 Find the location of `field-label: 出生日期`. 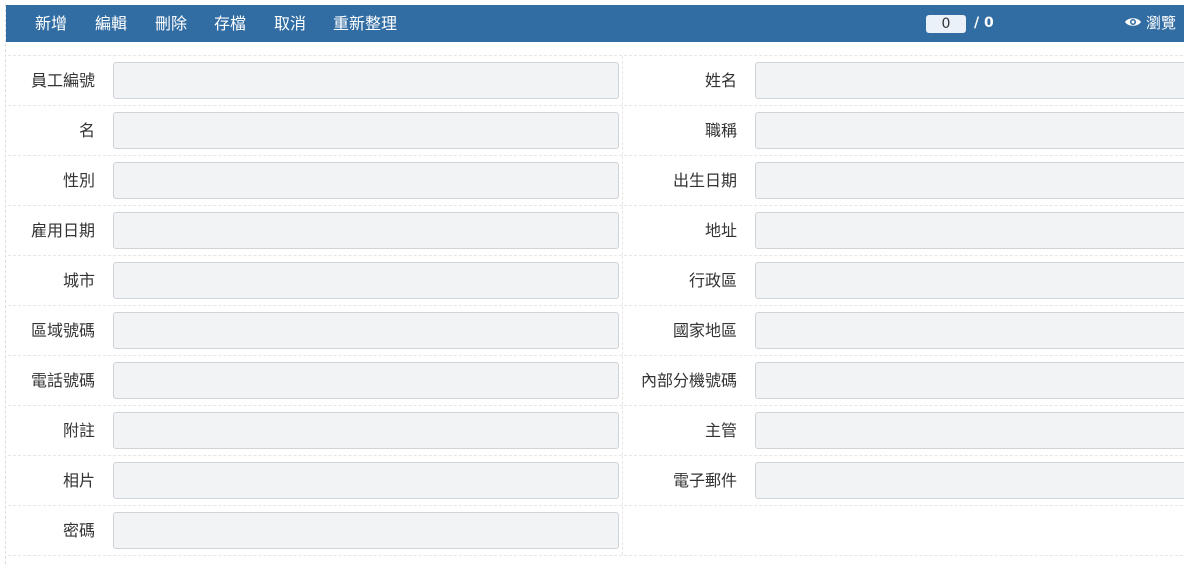

field-label: 出生日期 is located at coordinates (704, 180).